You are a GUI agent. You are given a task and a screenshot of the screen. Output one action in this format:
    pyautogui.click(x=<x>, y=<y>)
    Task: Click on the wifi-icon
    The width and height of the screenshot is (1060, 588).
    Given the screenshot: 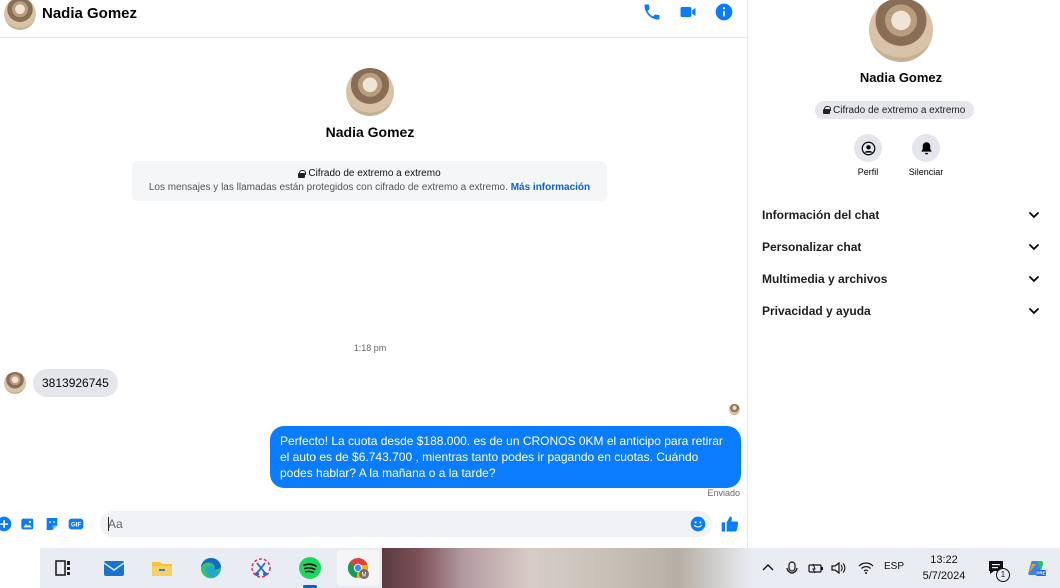 What is the action you would take?
    pyautogui.click(x=866, y=570)
    